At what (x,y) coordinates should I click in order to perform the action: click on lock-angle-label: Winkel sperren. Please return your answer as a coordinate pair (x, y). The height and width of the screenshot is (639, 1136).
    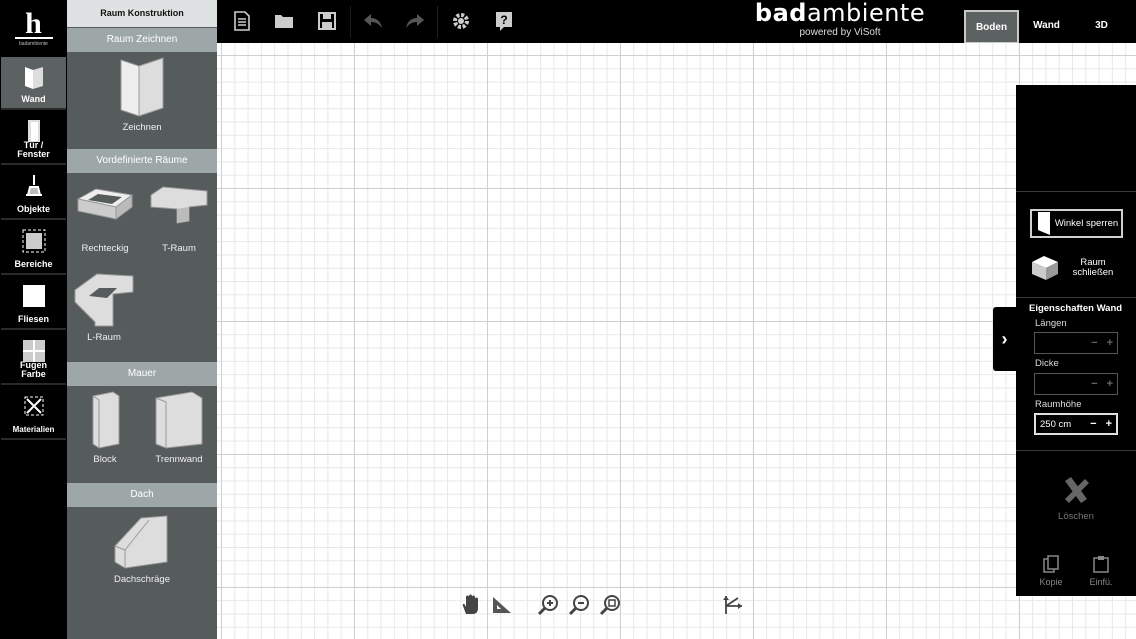
    Looking at the image, I should click on (1086, 223).